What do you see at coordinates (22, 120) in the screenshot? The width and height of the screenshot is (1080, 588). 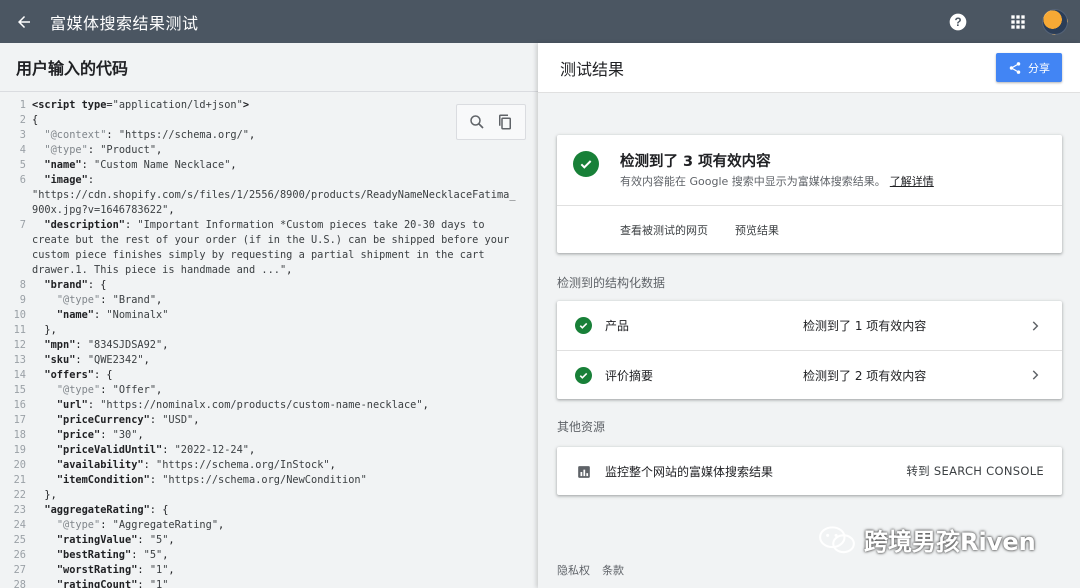 I see `line-number: 2` at bounding box center [22, 120].